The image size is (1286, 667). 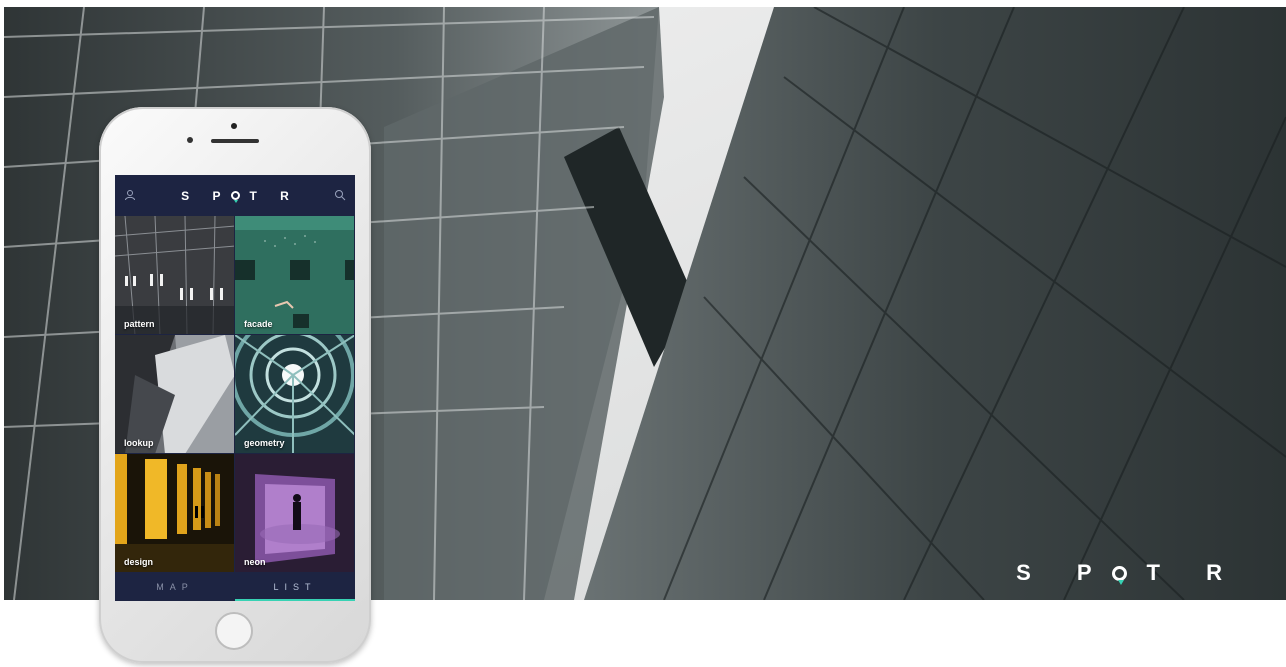 What do you see at coordinates (206, 195) in the screenshot?
I see `app-title-before: S P` at bounding box center [206, 195].